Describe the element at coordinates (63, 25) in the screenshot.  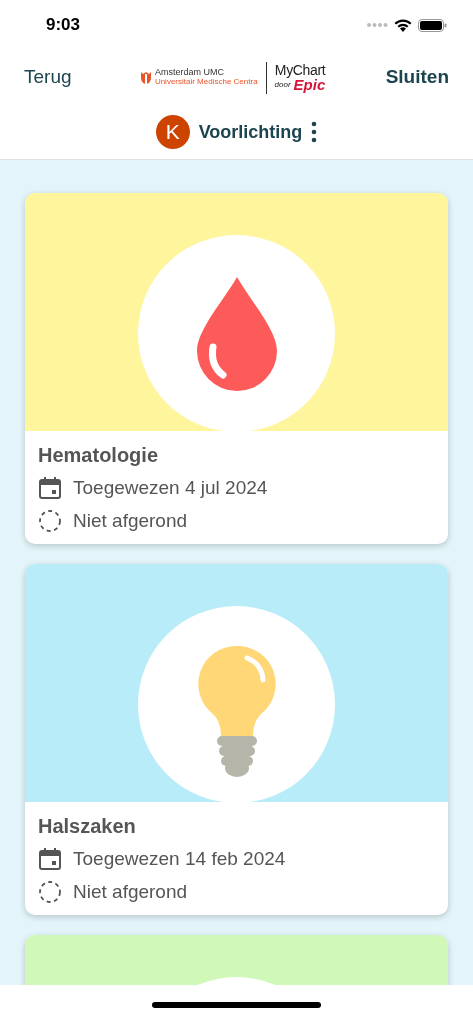
I see `status-time: 9:03` at that location.